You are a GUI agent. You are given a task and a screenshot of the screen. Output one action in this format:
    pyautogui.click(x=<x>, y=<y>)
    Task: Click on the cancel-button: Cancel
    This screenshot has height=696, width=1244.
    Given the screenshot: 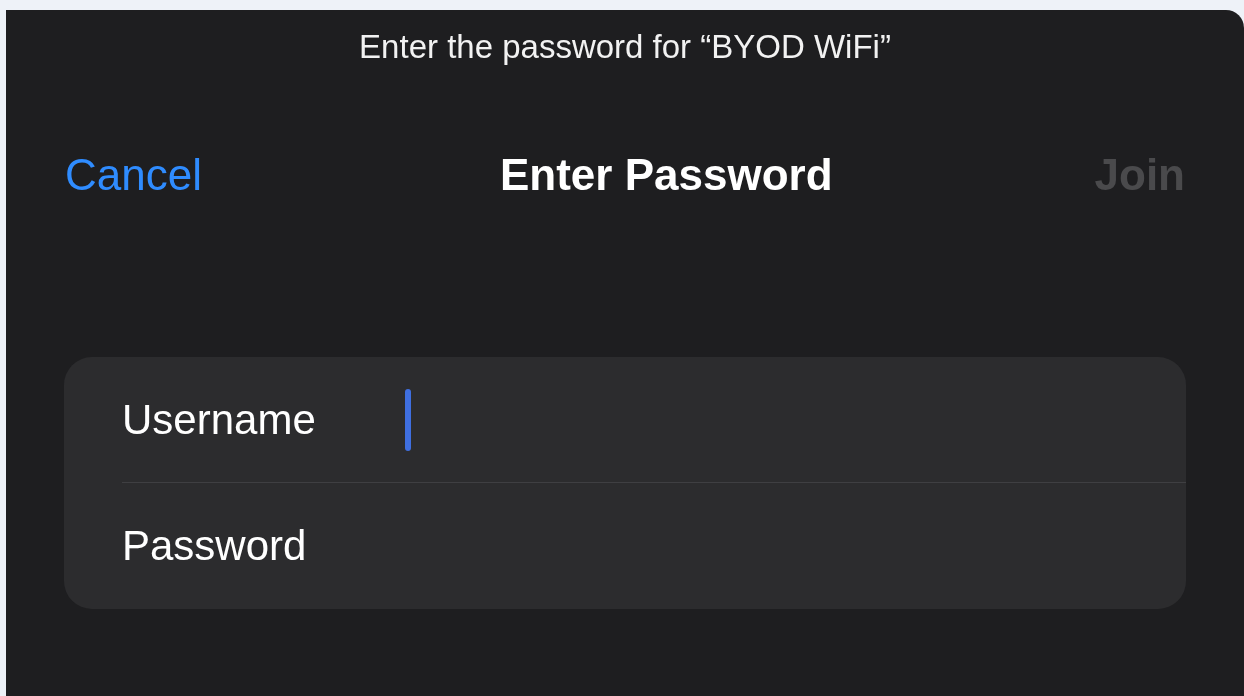 What is the action you would take?
    pyautogui.click(x=133, y=175)
    